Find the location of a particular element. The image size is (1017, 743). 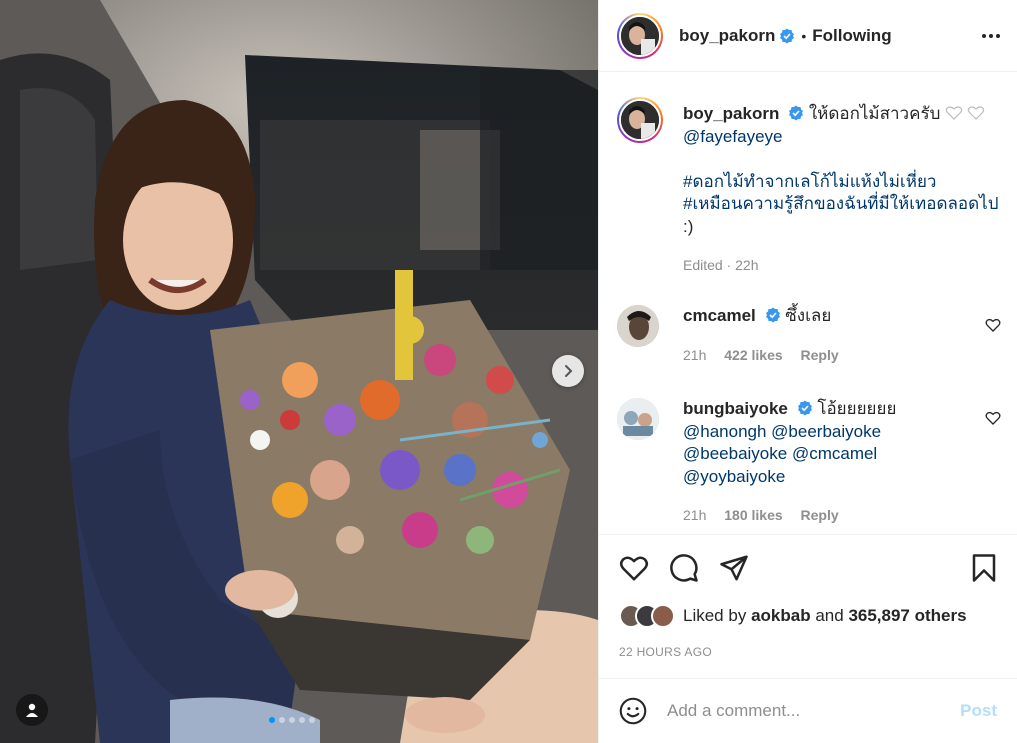

comment-username: bungbaiyoke is located at coordinates (735, 408).